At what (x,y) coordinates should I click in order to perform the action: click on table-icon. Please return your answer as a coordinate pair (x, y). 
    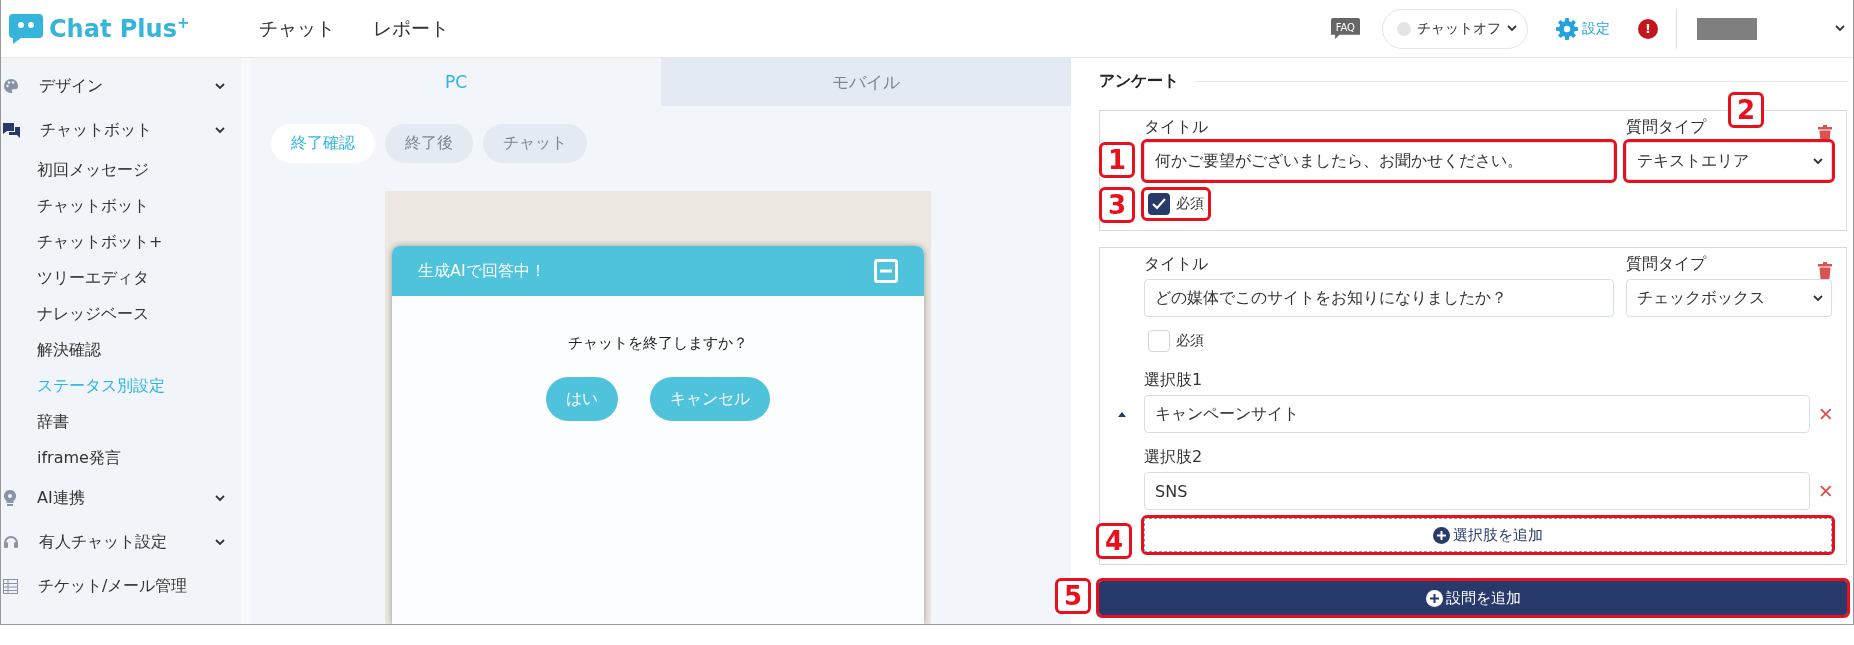
    Looking at the image, I should click on (10, 586).